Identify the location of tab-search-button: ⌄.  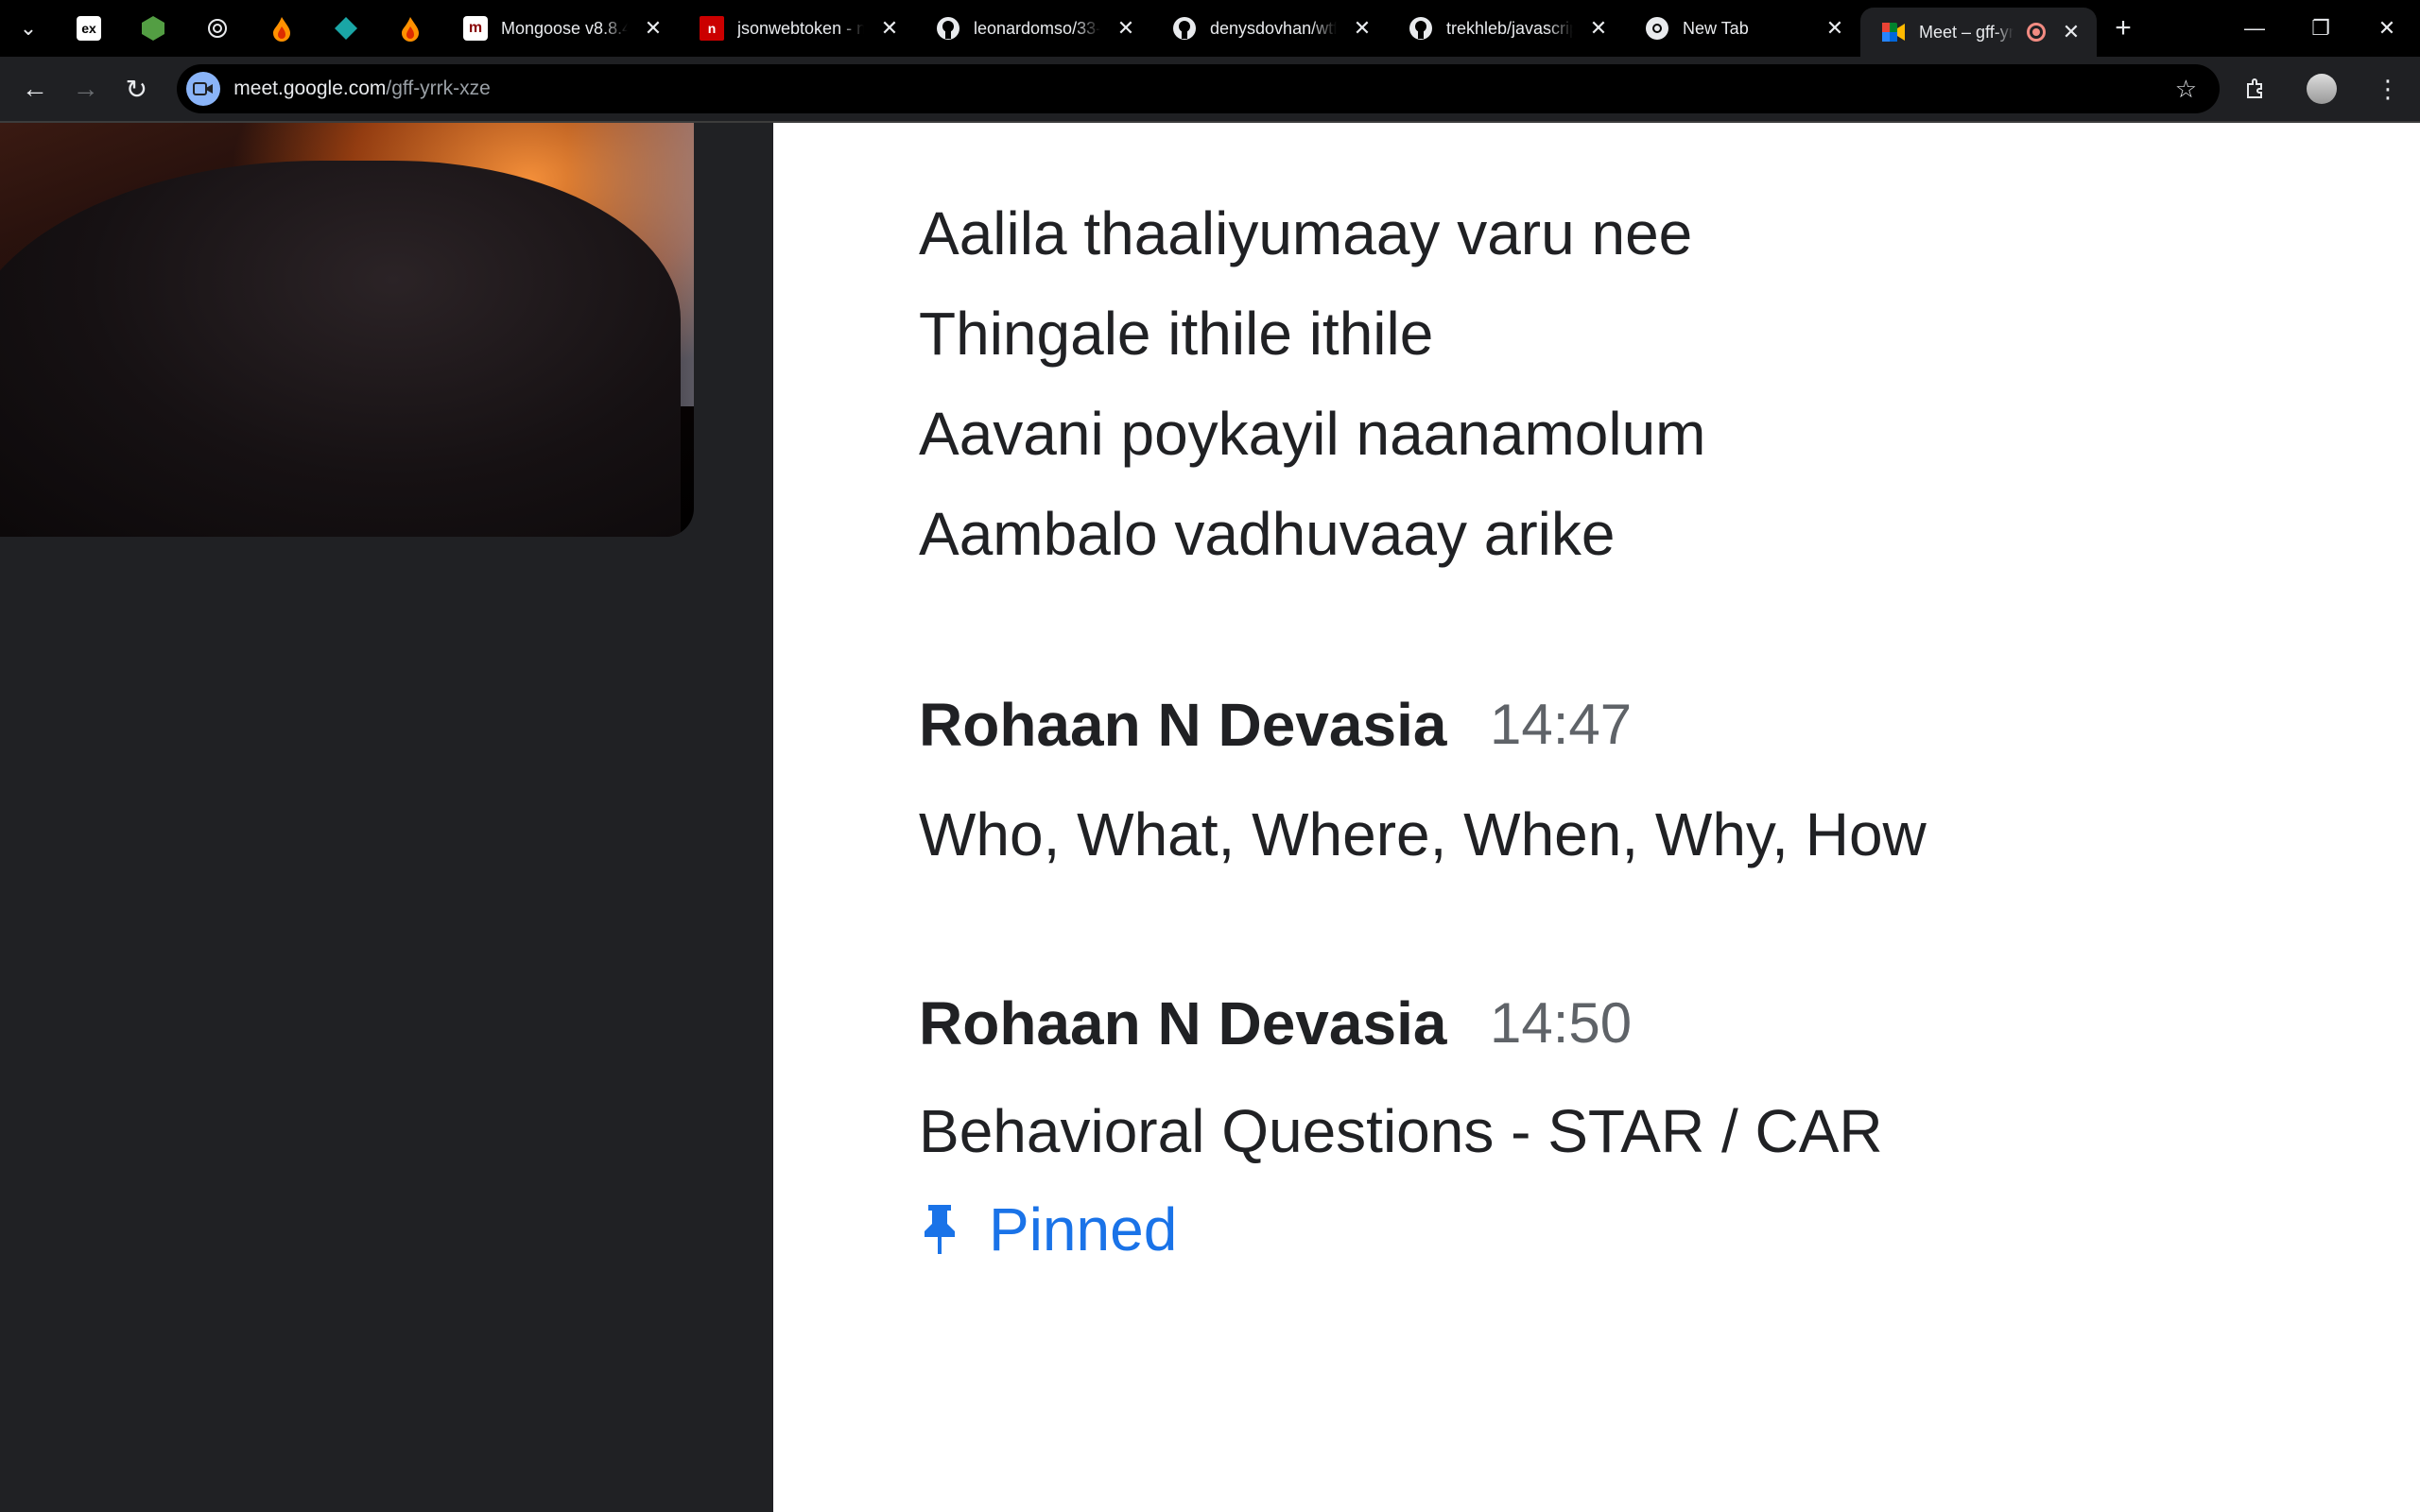
(28, 28).